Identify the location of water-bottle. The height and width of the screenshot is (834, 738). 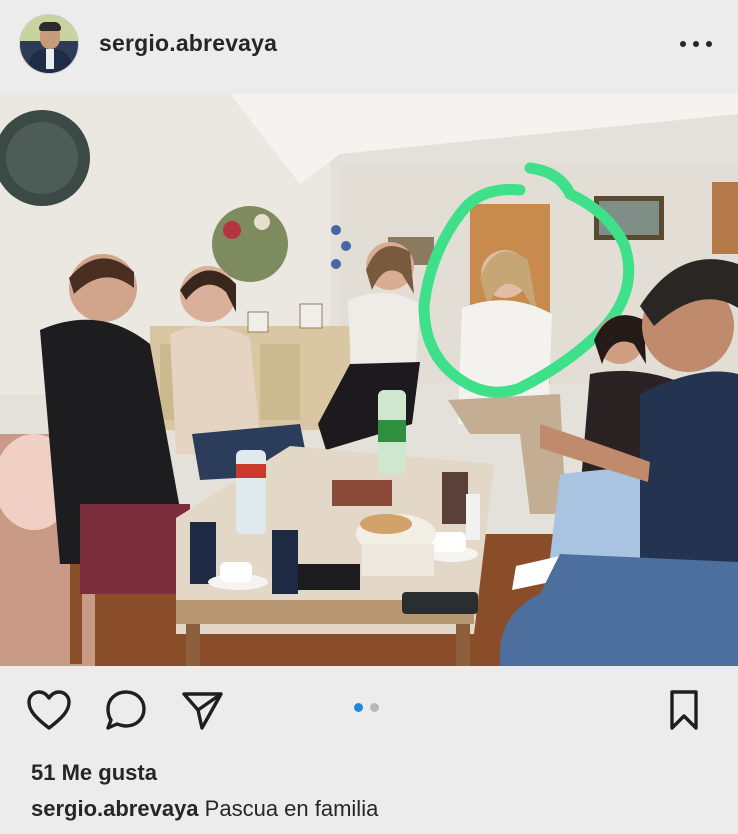
(251, 492).